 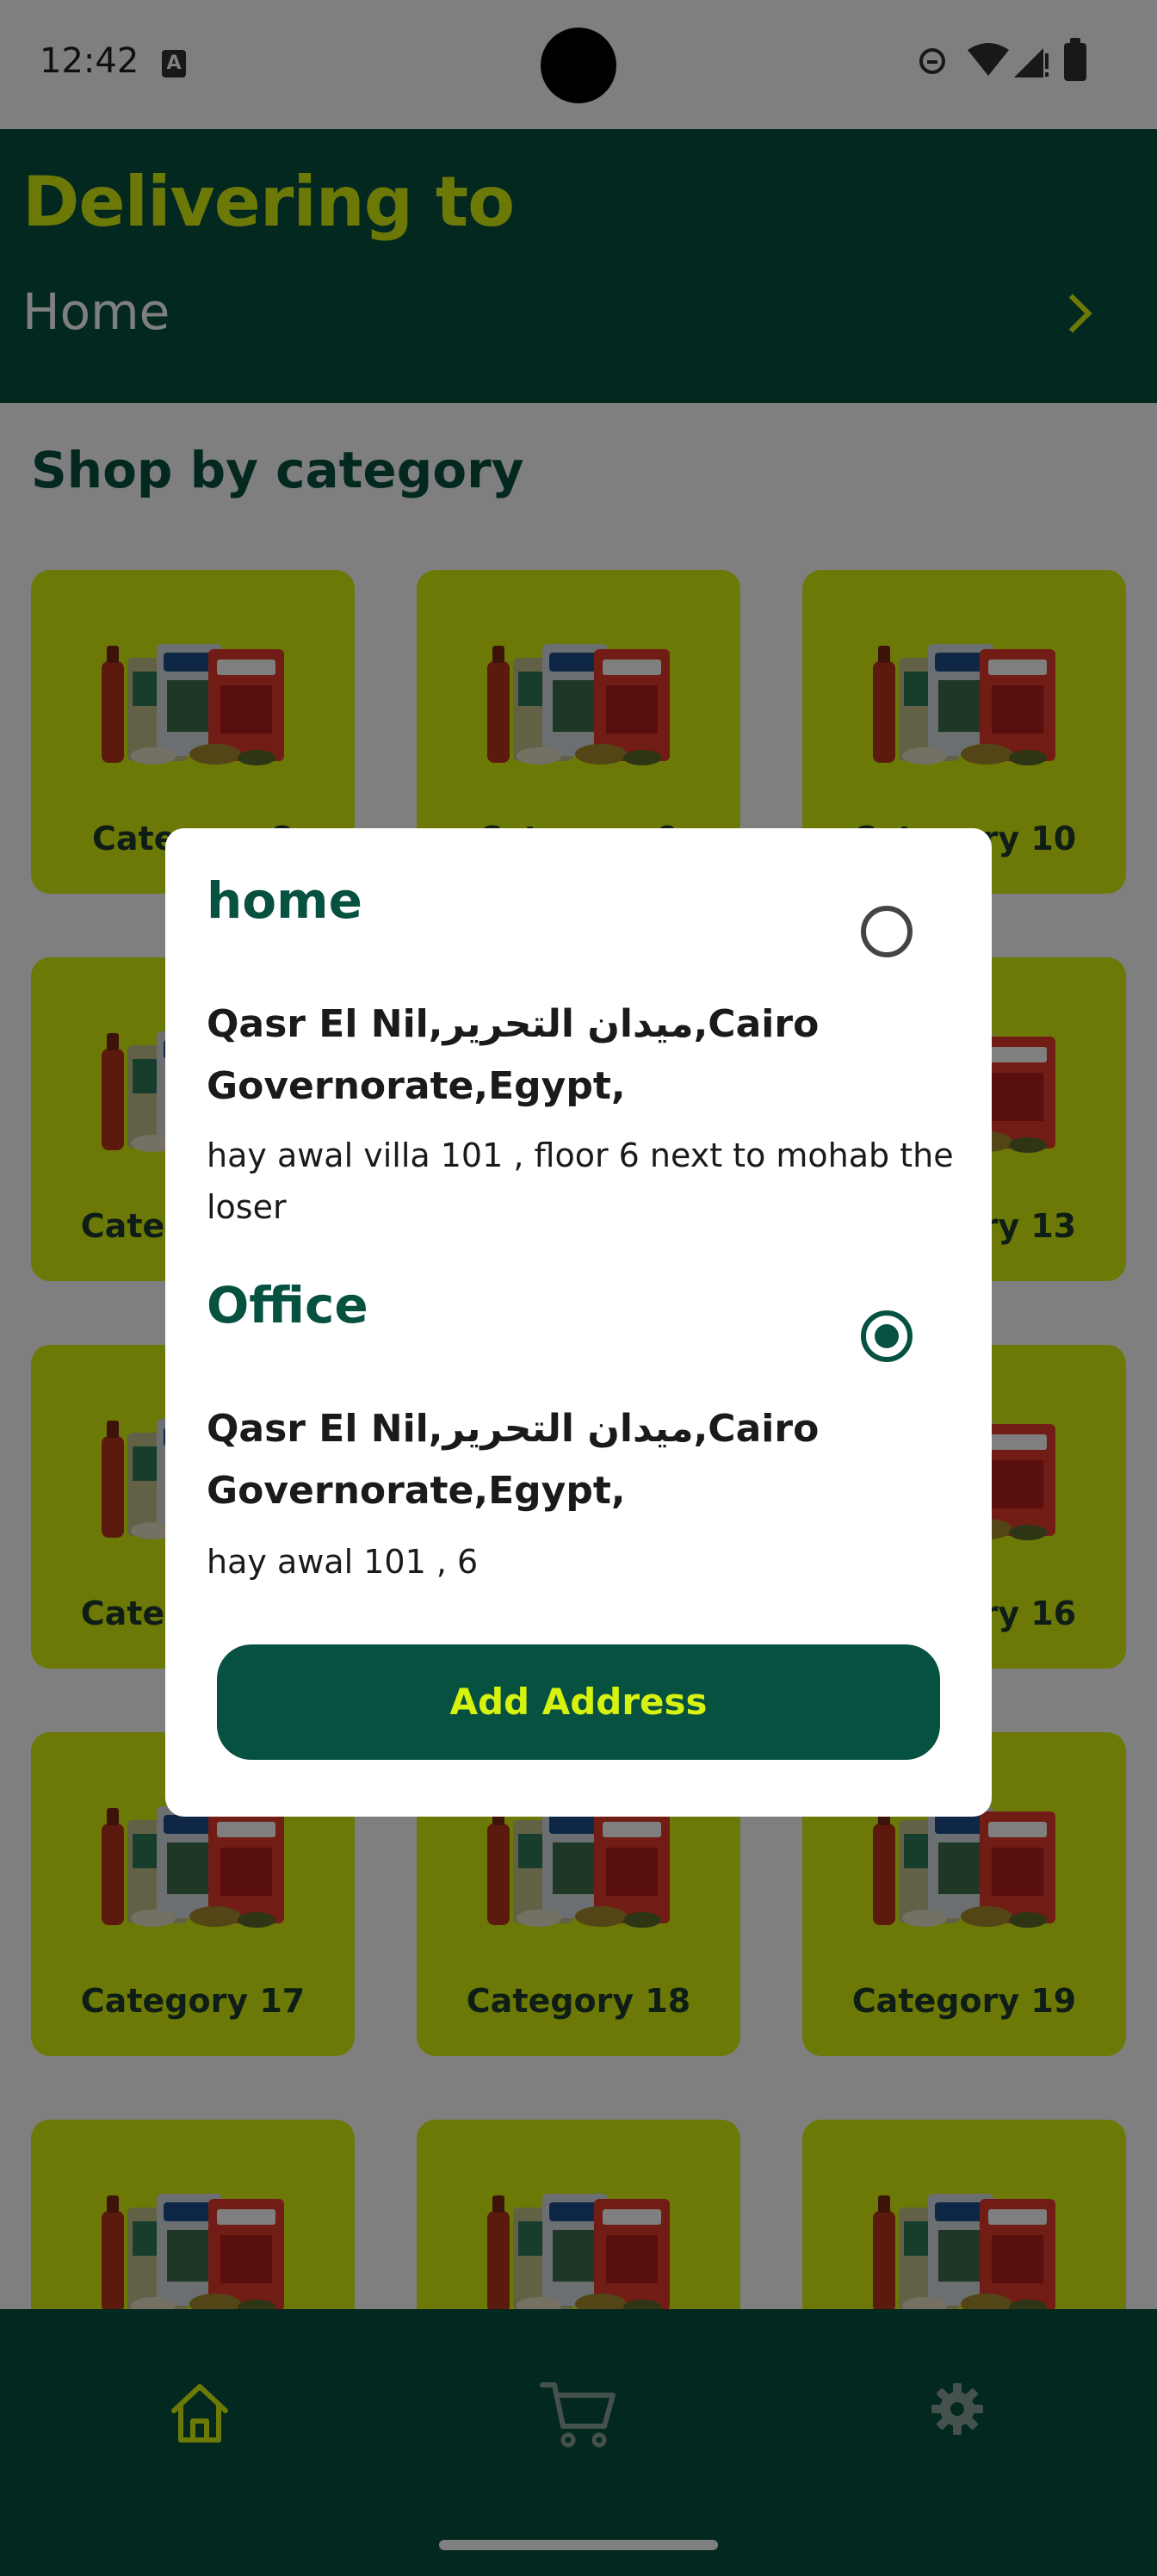 I want to click on address-detail-office: hay awal 101 , 6, so click(x=343, y=1562).